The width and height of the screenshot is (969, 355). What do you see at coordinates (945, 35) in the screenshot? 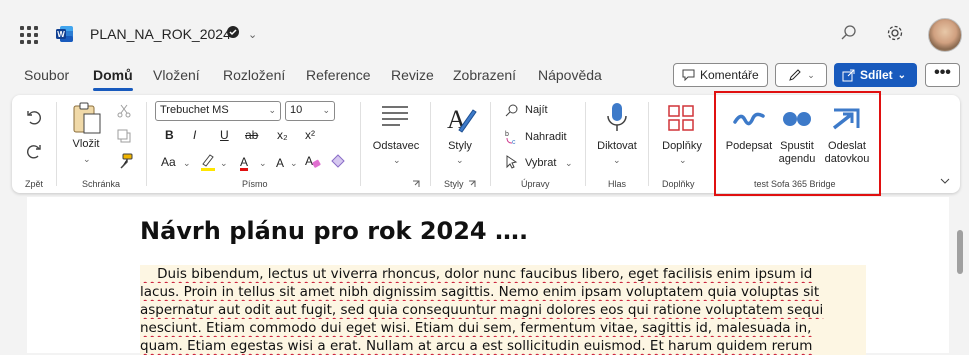
I see `avatar` at bounding box center [945, 35].